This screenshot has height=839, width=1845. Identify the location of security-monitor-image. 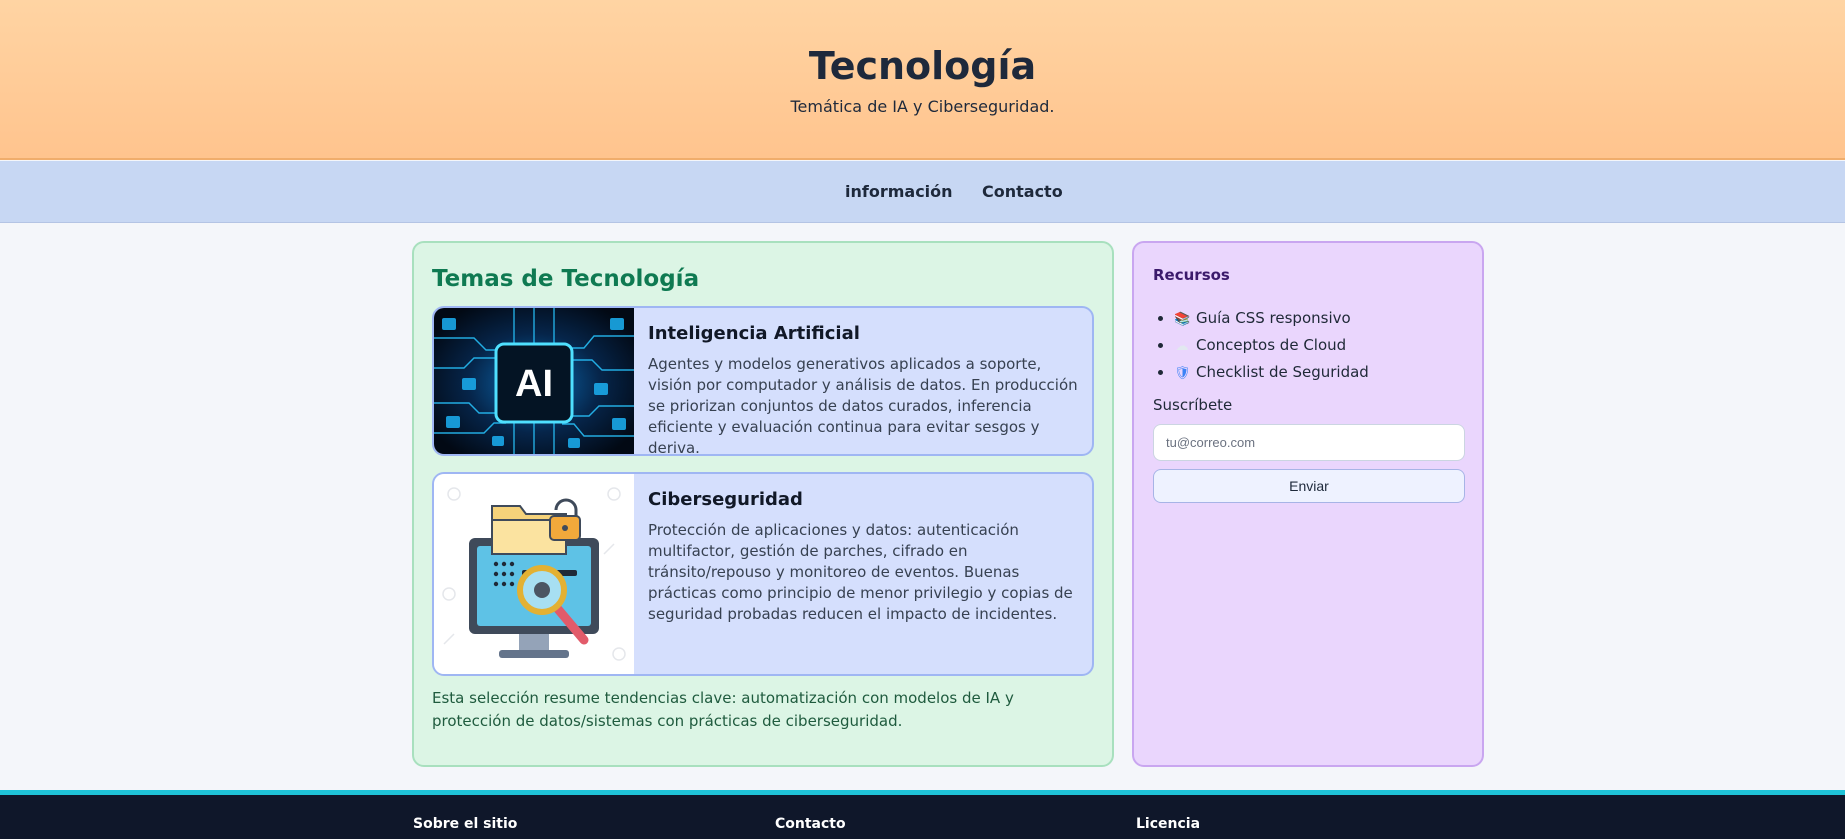
(534, 574).